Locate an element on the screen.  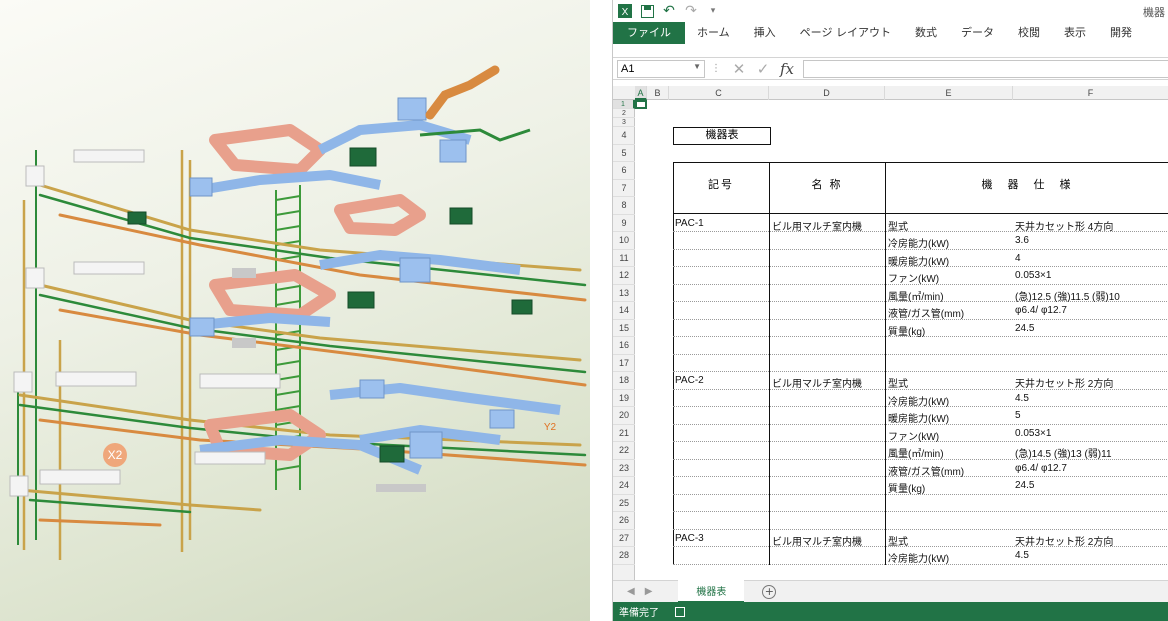
row-header-14: 14 is located at coordinates (624, 311).